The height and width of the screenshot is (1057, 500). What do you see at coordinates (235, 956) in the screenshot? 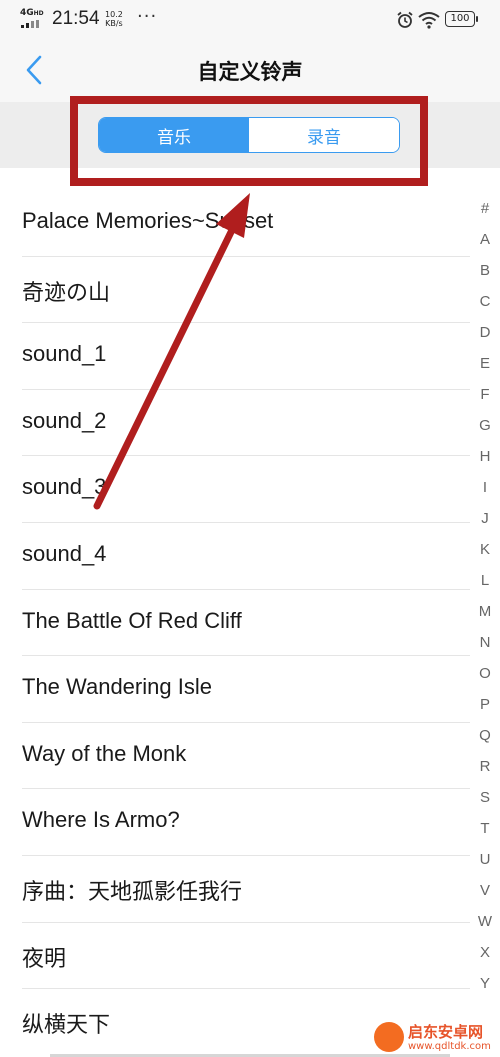
I see `list-item: 夜明` at bounding box center [235, 956].